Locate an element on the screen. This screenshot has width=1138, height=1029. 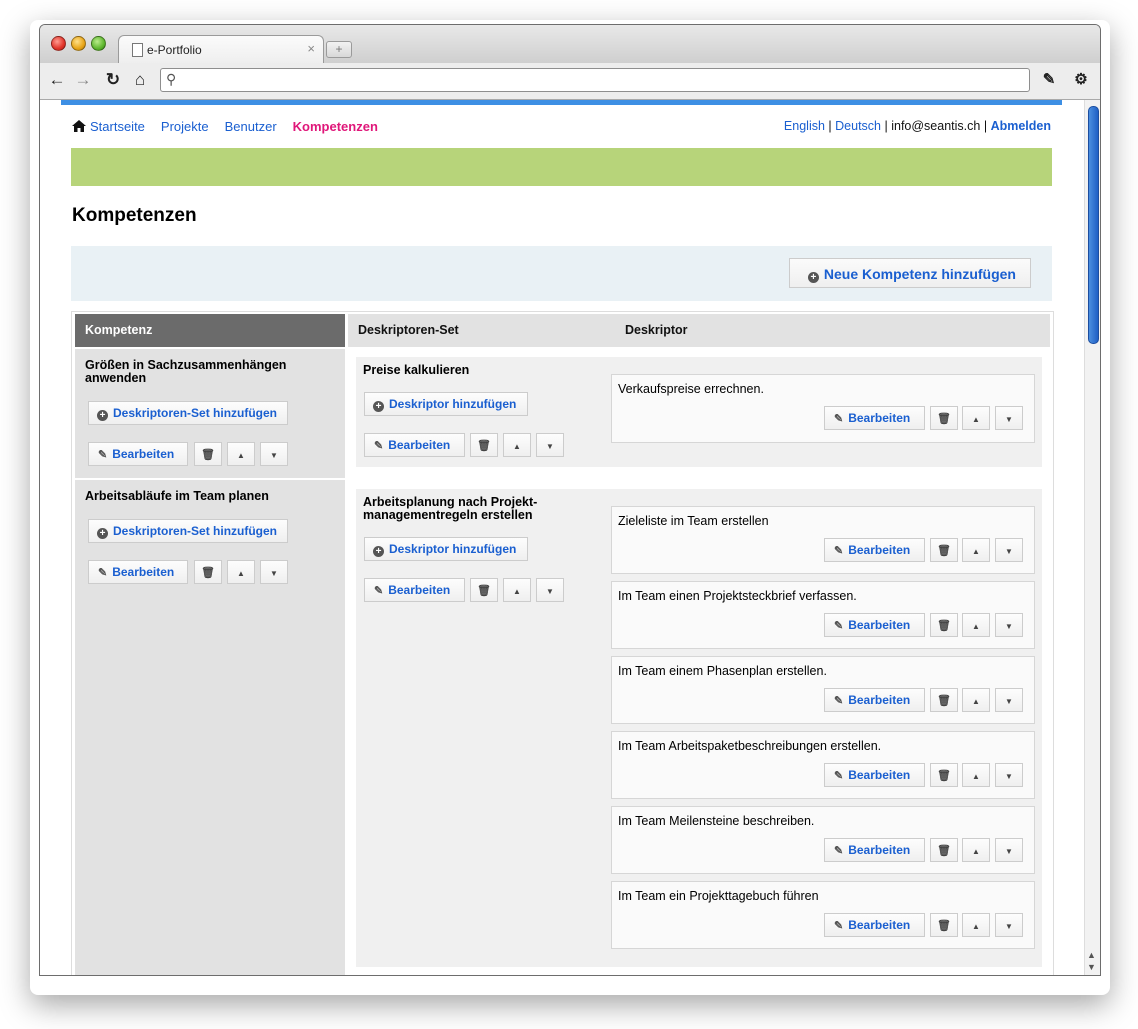
lang-deutsch-link: Deutsch is located at coordinates (858, 126).